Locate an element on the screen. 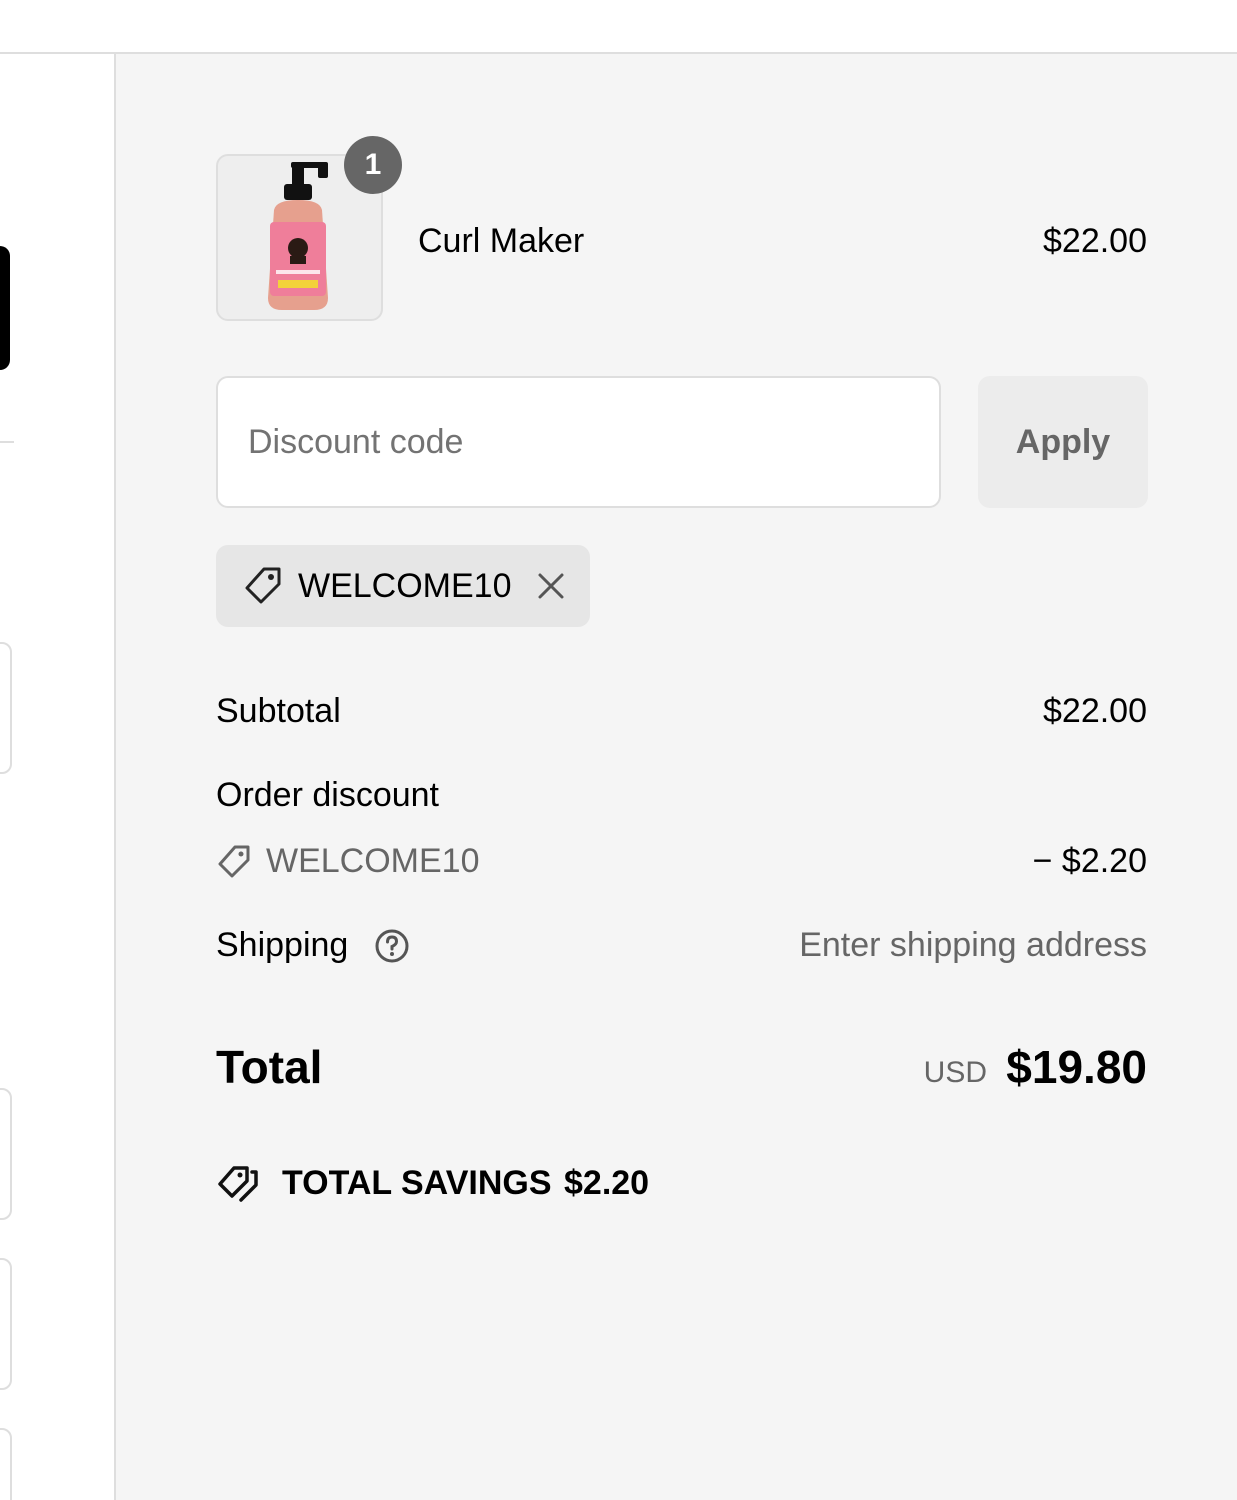 The image size is (1237, 1500). login-link is located at coordinates (7, 582).